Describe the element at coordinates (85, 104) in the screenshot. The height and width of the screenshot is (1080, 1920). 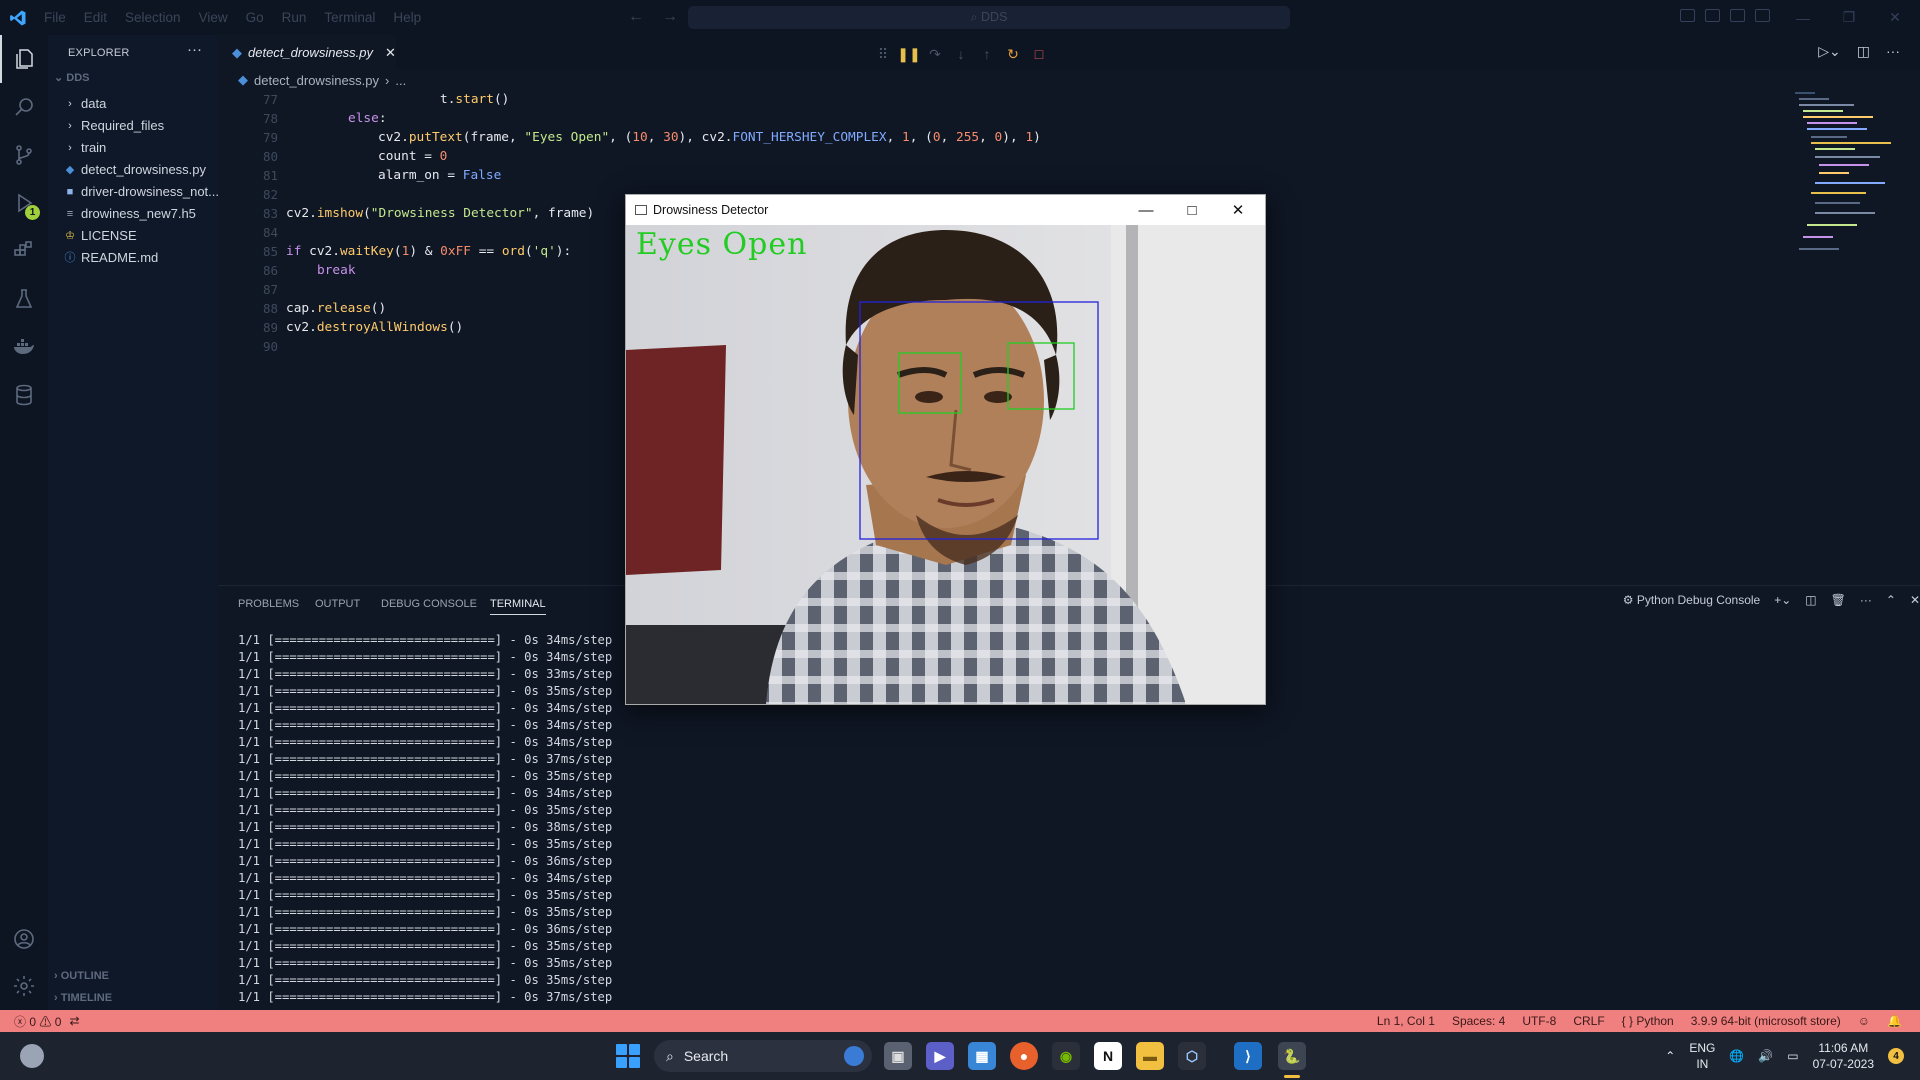
I see `tree-item-data: › data` at that location.